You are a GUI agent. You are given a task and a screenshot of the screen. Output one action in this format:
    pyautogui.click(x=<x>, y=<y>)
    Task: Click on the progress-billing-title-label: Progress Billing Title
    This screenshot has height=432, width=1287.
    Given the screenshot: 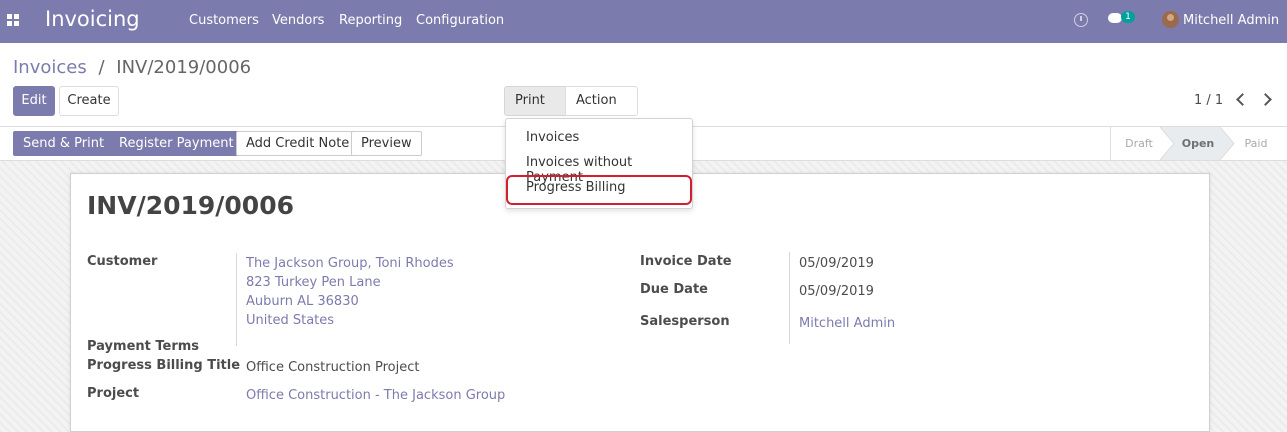 What is the action you would take?
    pyautogui.click(x=164, y=365)
    